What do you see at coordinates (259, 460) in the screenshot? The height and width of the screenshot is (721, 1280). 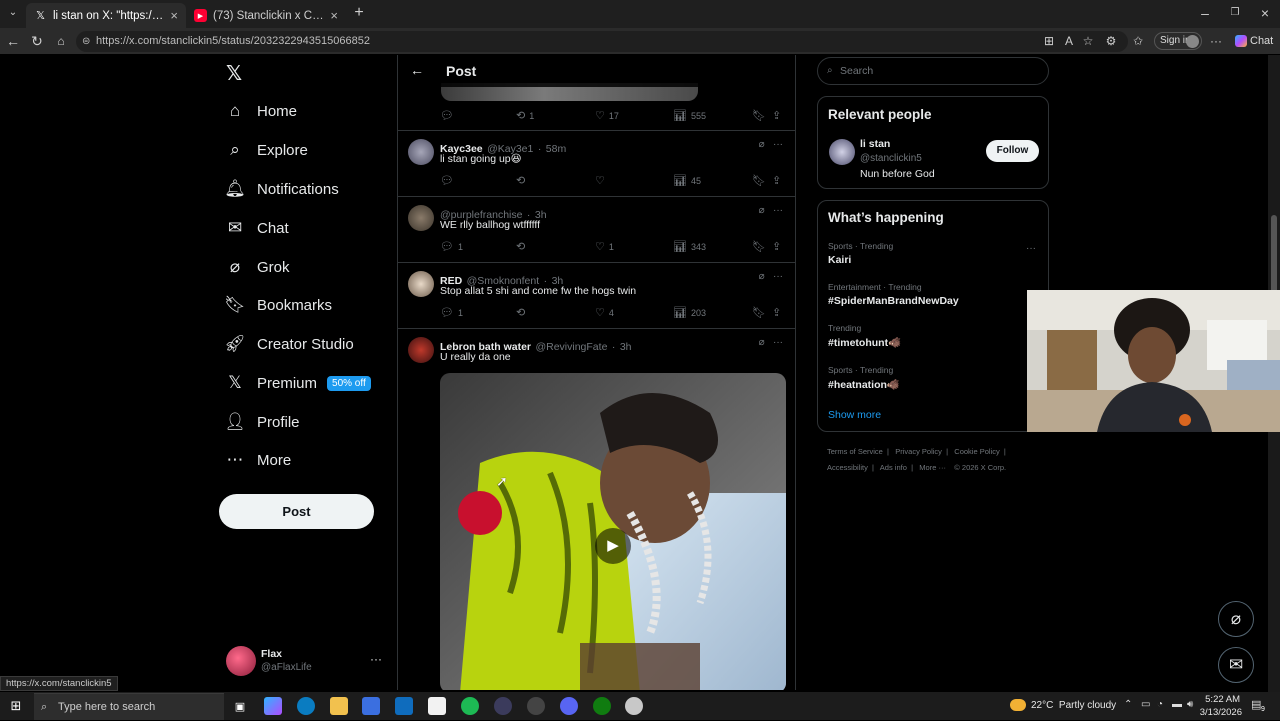 I see `nav-more: ⋯ More` at bounding box center [259, 460].